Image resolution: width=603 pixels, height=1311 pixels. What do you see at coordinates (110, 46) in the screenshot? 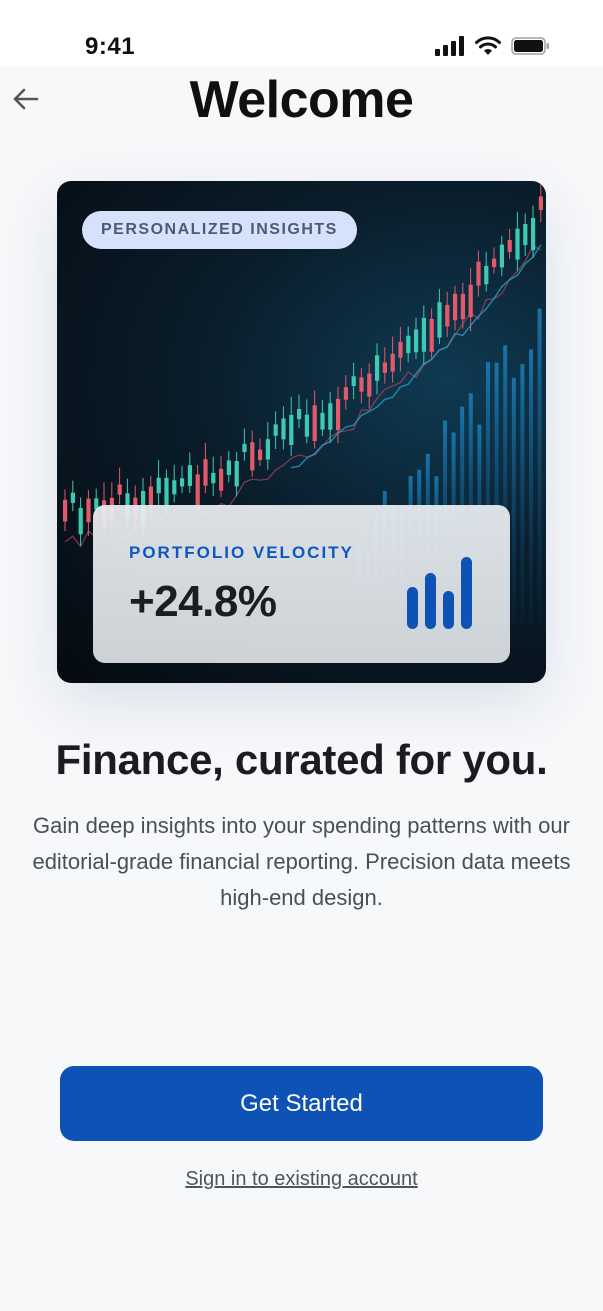
I see `status-time: 9:41` at bounding box center [110, 46].